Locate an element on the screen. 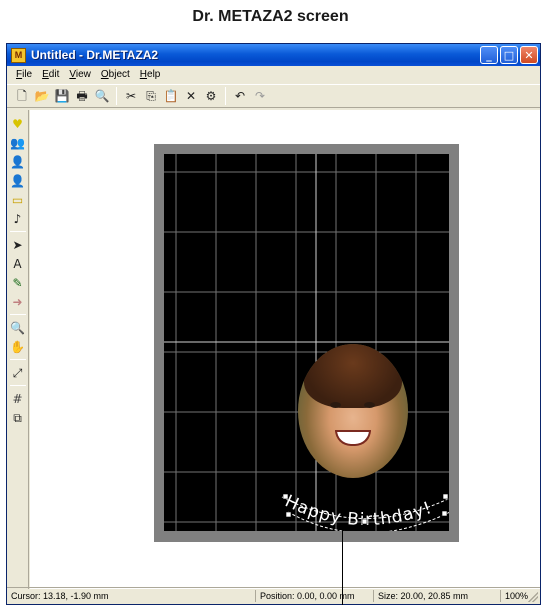  close-button: ✕ is located at coordinates (529, 55).